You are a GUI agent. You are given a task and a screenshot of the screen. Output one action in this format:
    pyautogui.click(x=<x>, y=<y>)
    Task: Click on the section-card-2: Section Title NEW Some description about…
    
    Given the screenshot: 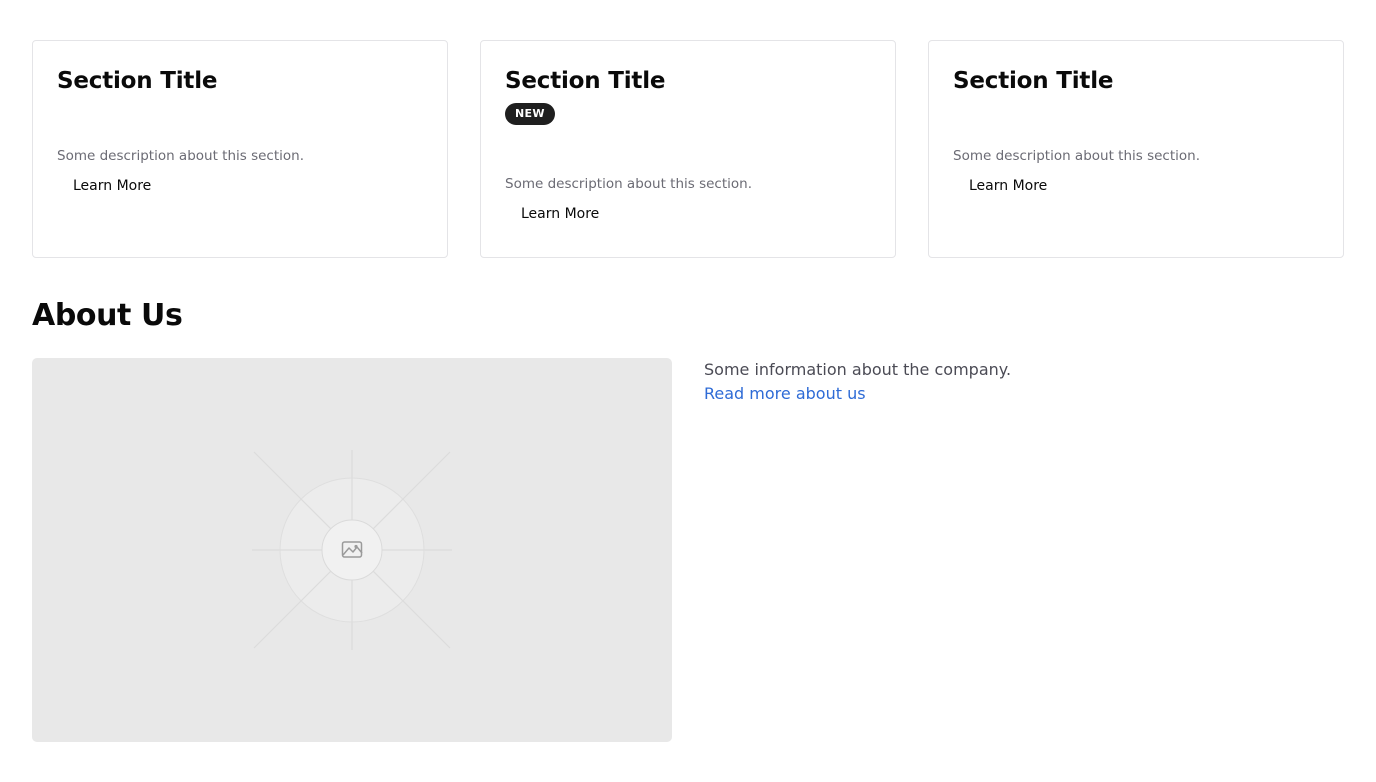 What is the action you would take?
    pyautogui.click(x=688, y=149)
    